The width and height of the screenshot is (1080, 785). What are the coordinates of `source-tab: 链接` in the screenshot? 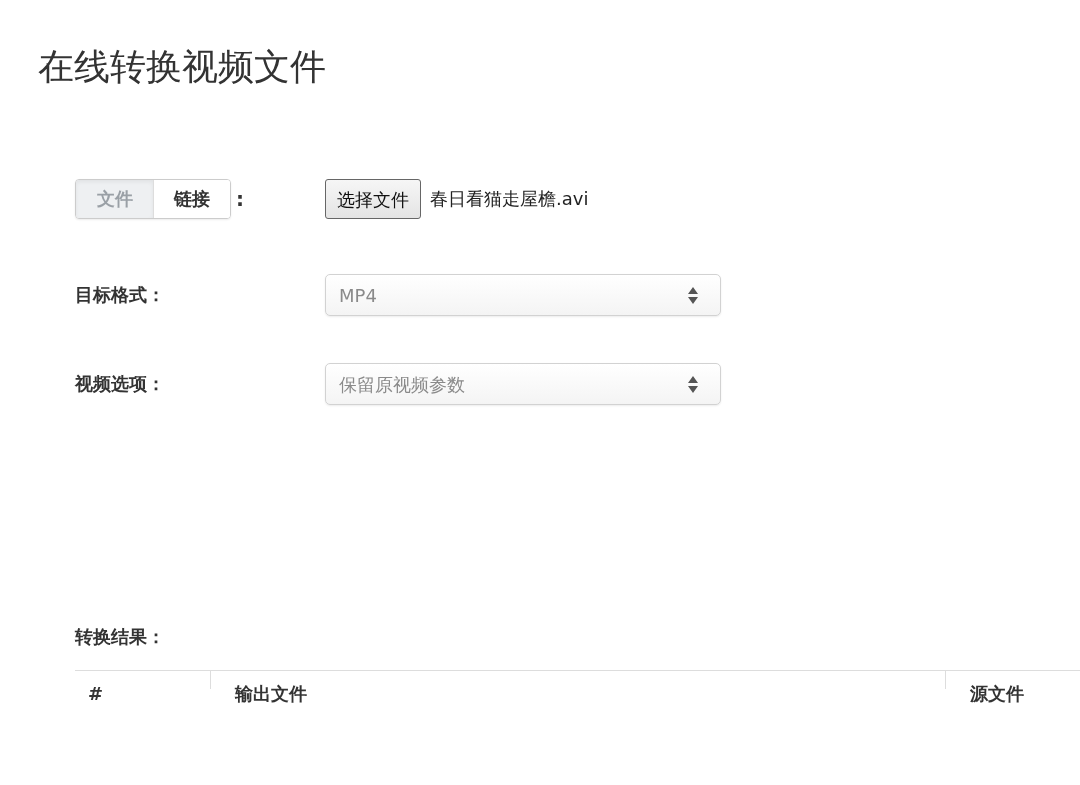 It's located at (191, 199).